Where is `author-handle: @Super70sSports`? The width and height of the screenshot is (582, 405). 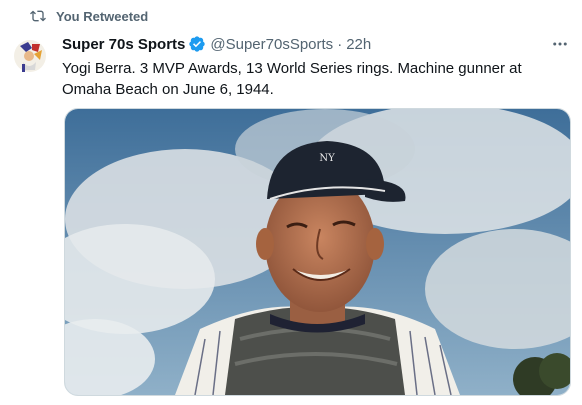 author-handle: @Super70sSports is located at coordinates (271, 44).